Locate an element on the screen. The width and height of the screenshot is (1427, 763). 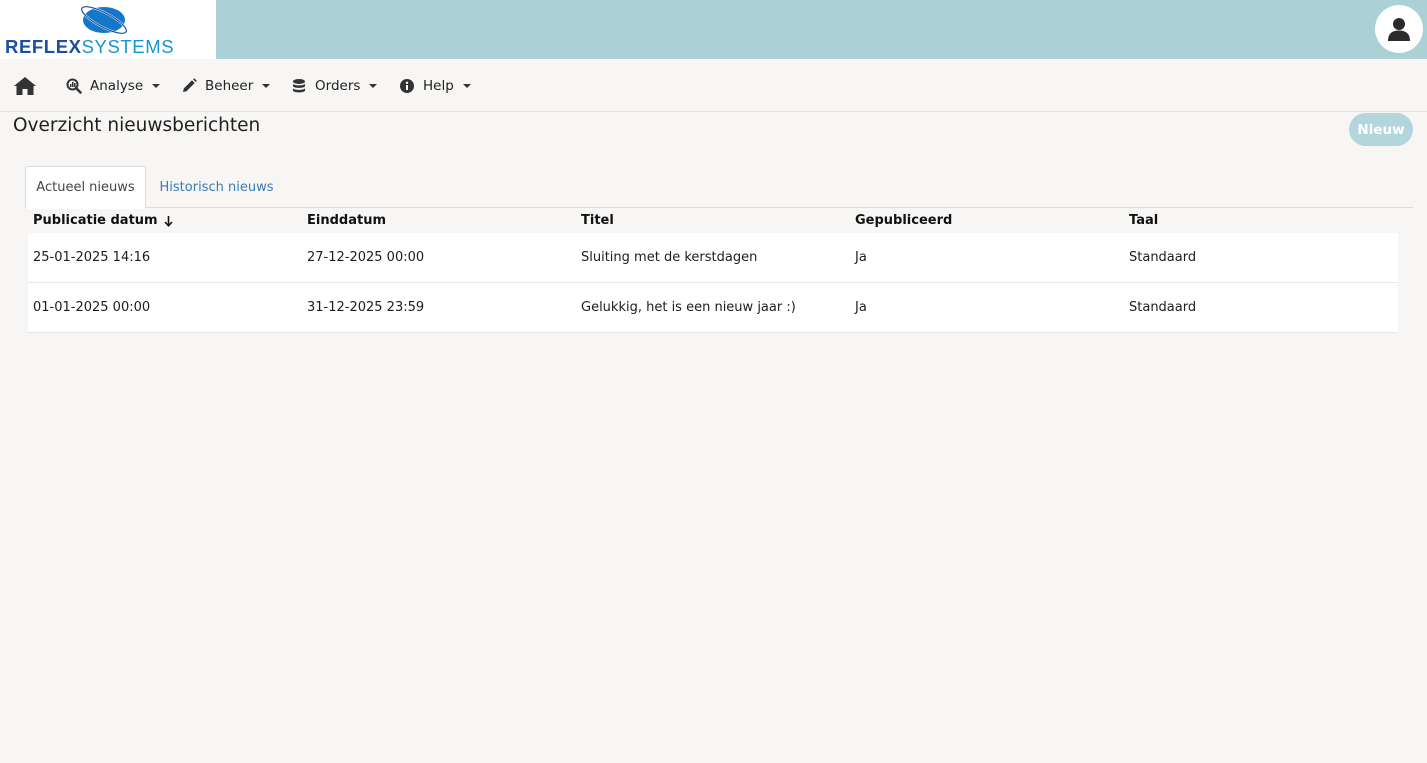
nav-beheer: Beheer is located at coordinates (226, 86).